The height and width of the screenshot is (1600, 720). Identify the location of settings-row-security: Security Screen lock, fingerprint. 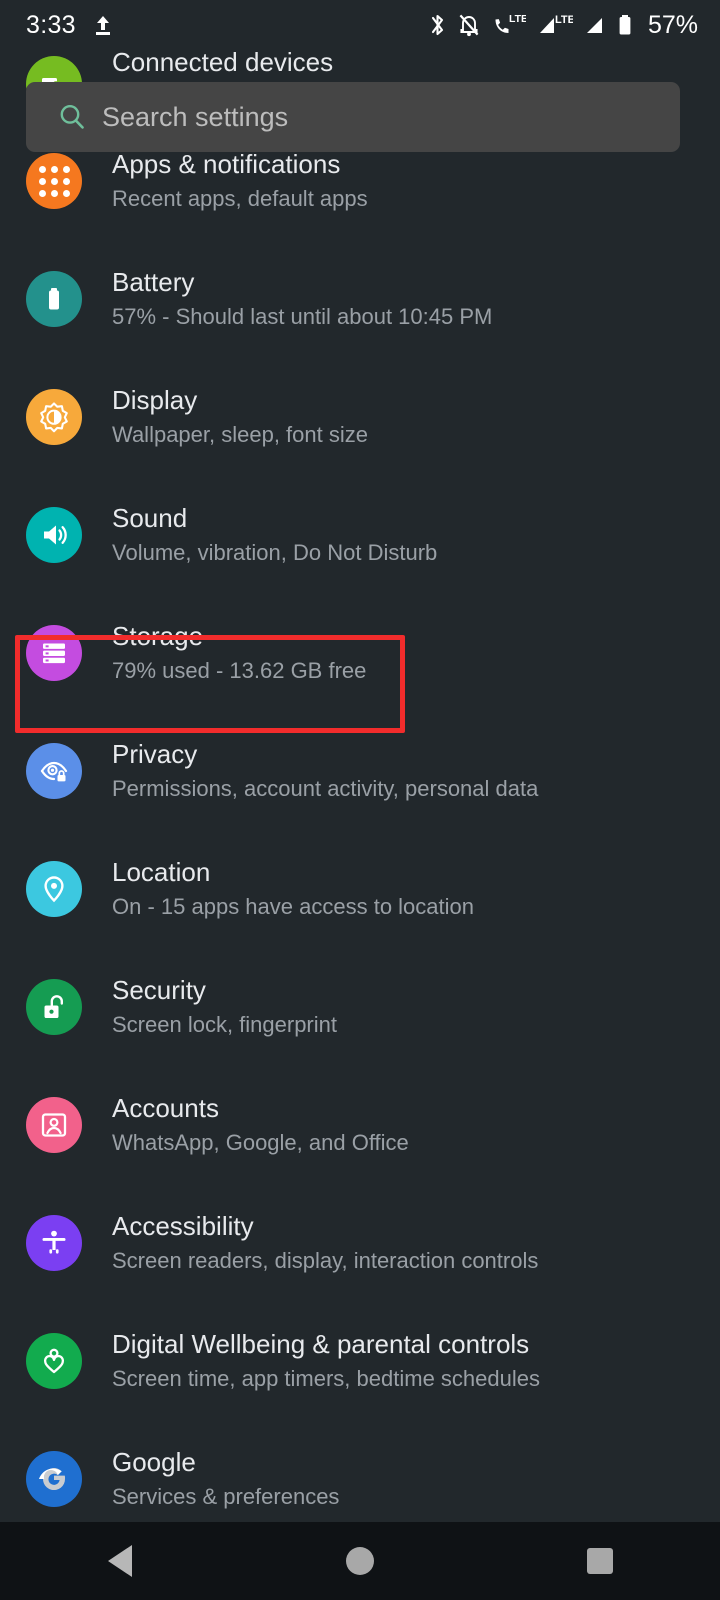
(360, 1007).